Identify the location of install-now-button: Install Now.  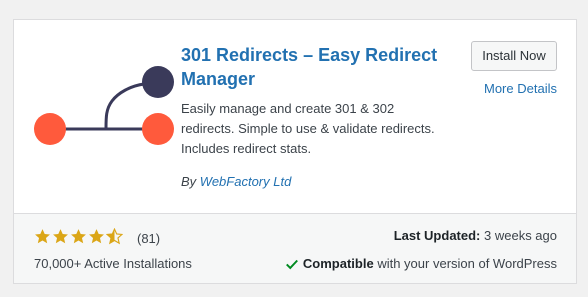
(514, 56).